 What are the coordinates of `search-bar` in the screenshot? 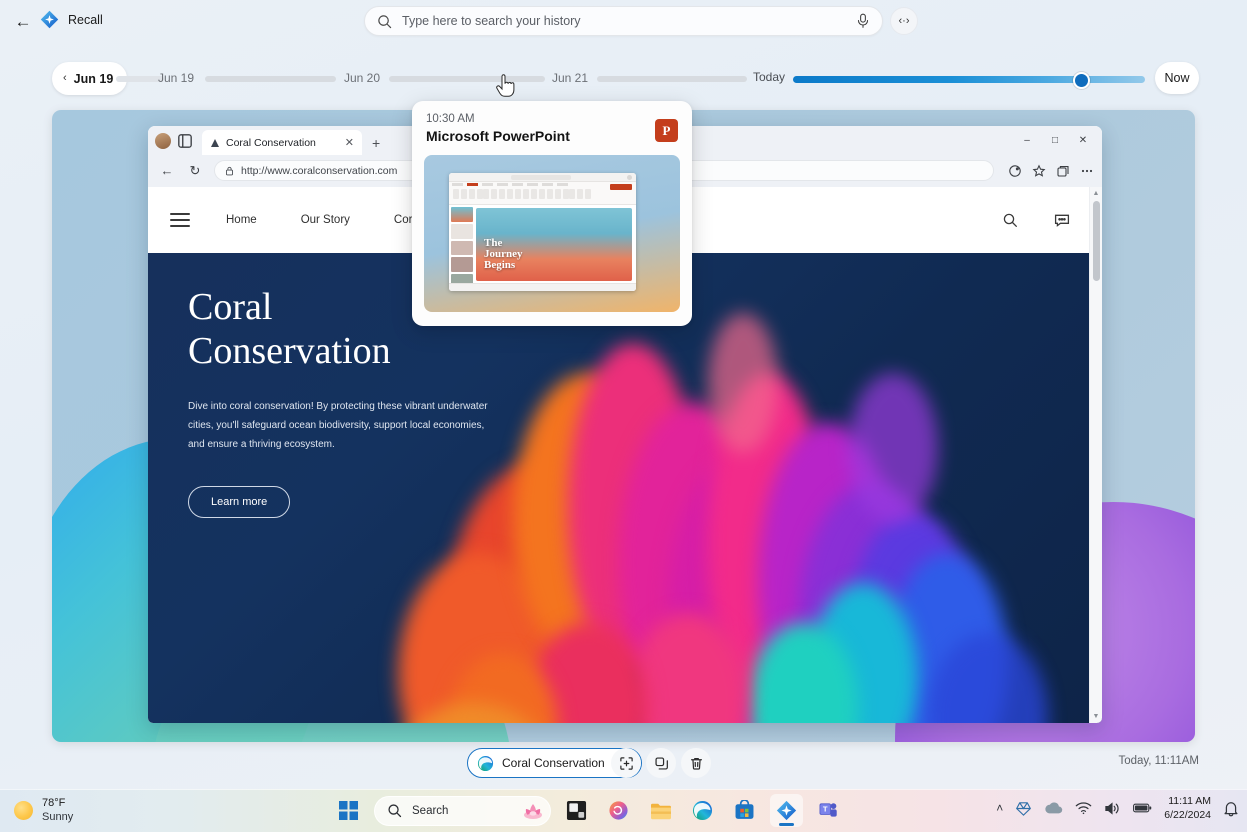 It's located at (623, 21).